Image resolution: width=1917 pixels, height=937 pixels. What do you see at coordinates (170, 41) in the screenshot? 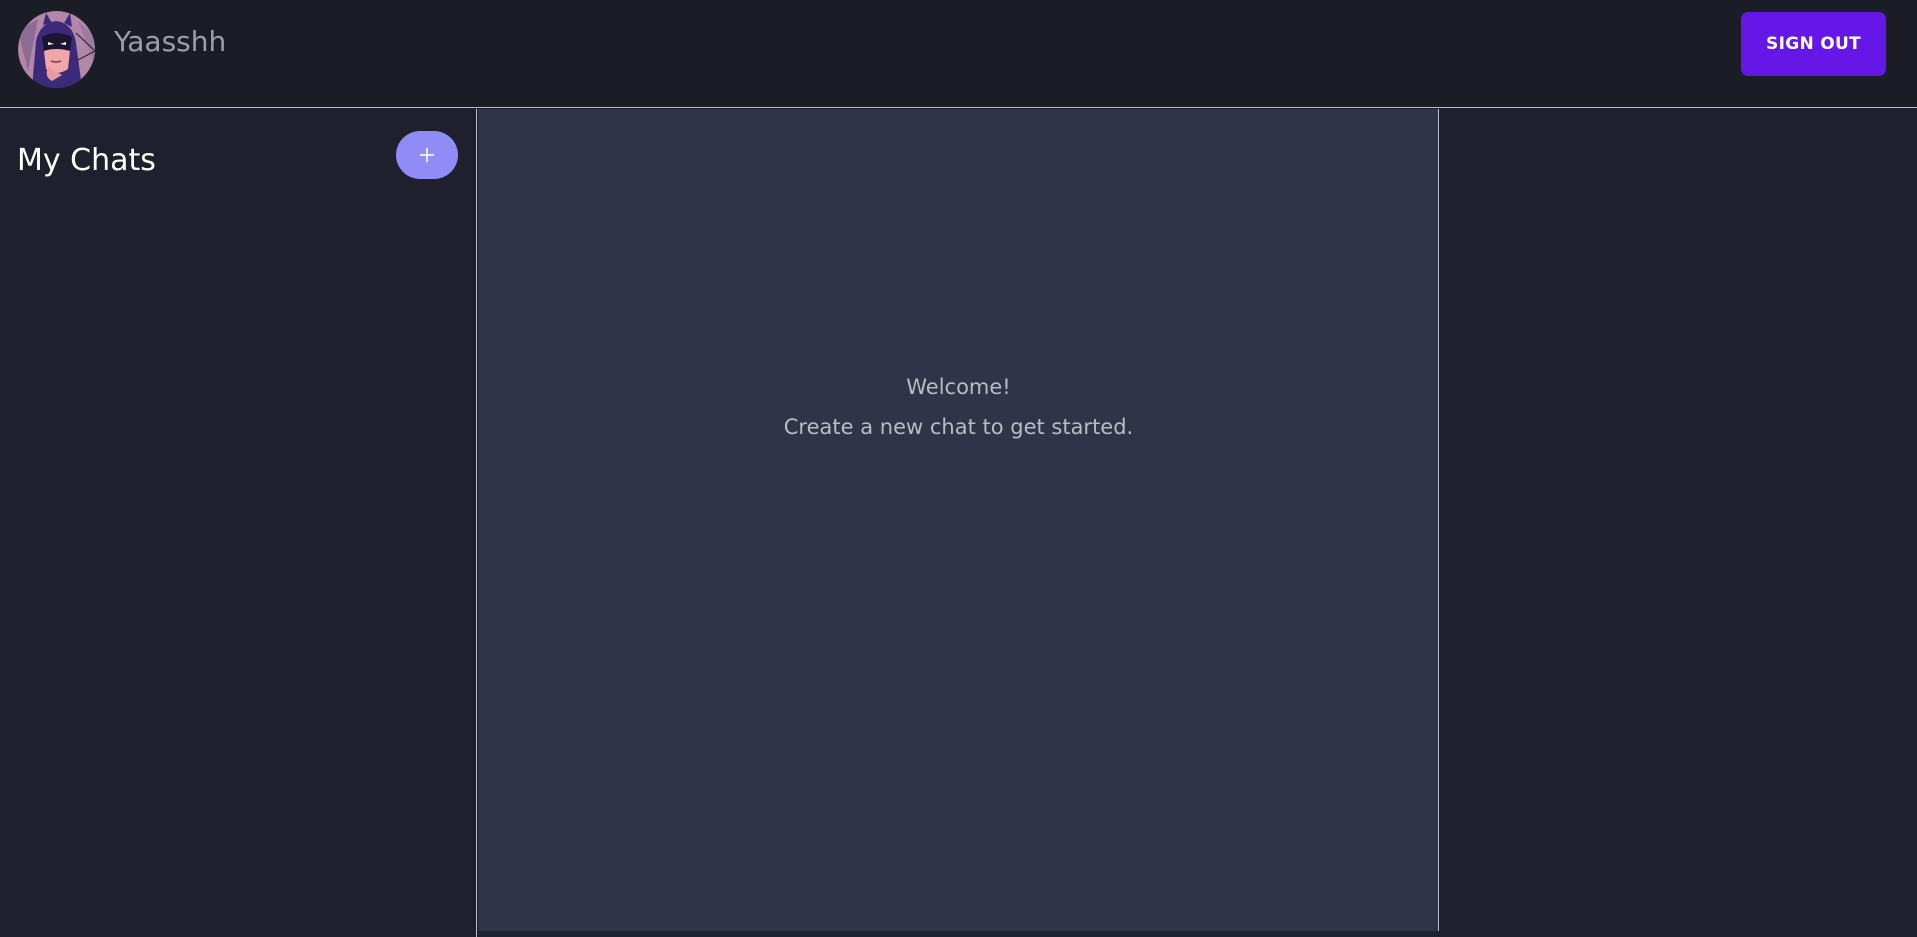
I see `username: Yaasshh` at bounding box center [170, 41].